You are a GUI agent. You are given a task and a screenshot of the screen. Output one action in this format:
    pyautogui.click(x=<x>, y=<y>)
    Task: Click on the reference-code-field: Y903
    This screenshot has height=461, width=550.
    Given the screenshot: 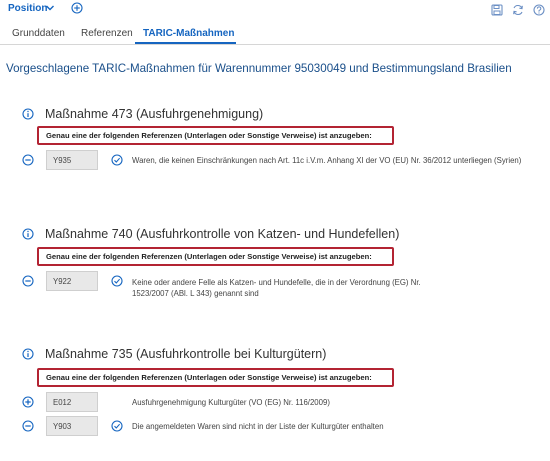 What is the action you would take?
    pyautogui.click(x=72, y=426)
    